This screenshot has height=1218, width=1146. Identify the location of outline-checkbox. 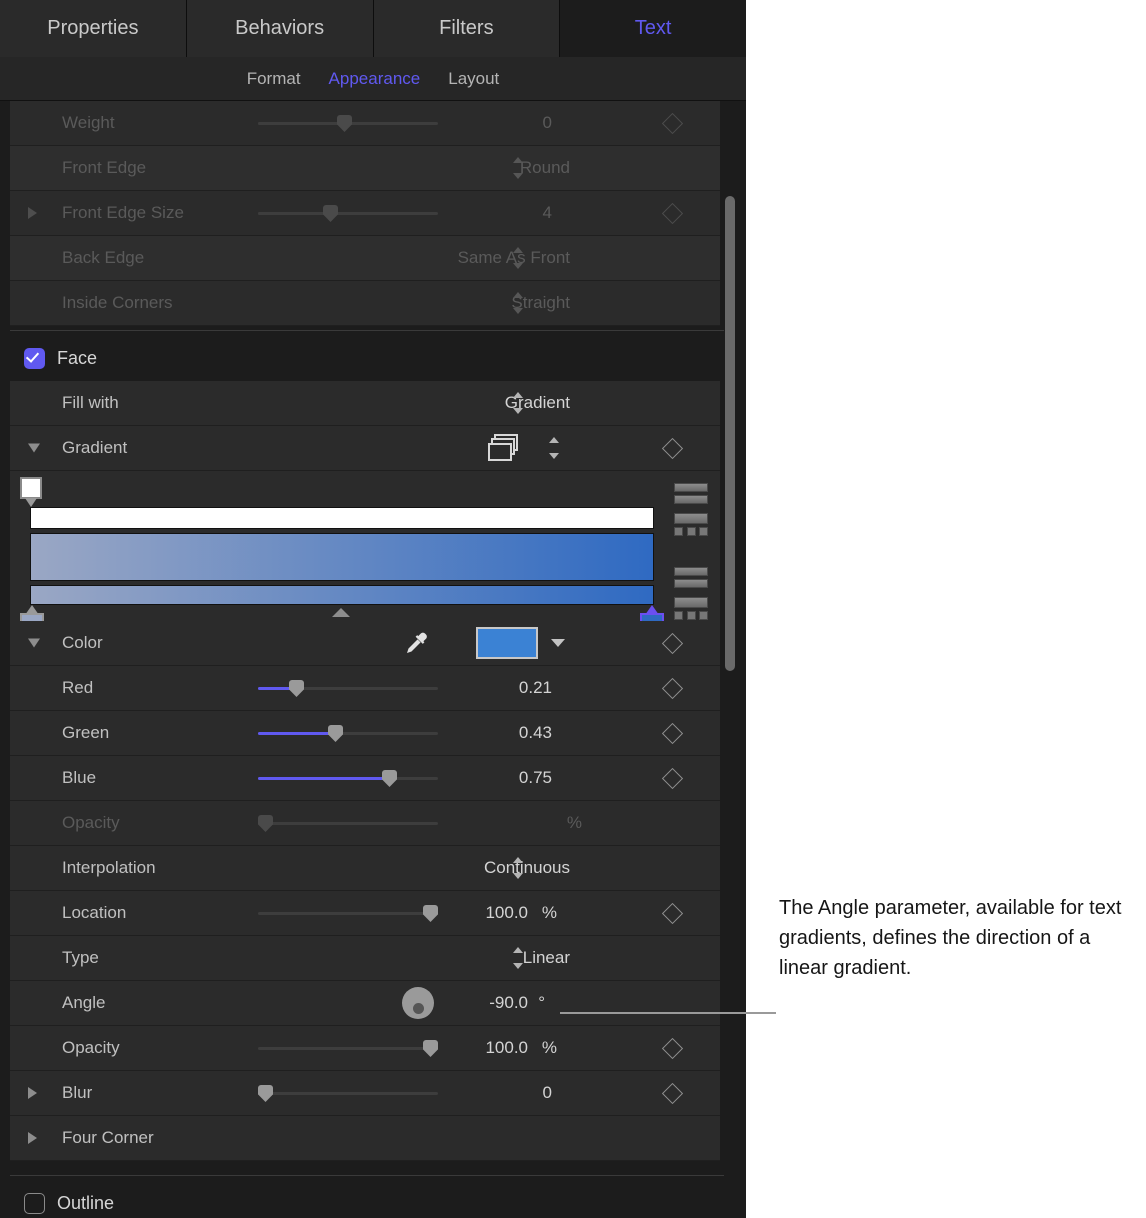
(34, 1203).